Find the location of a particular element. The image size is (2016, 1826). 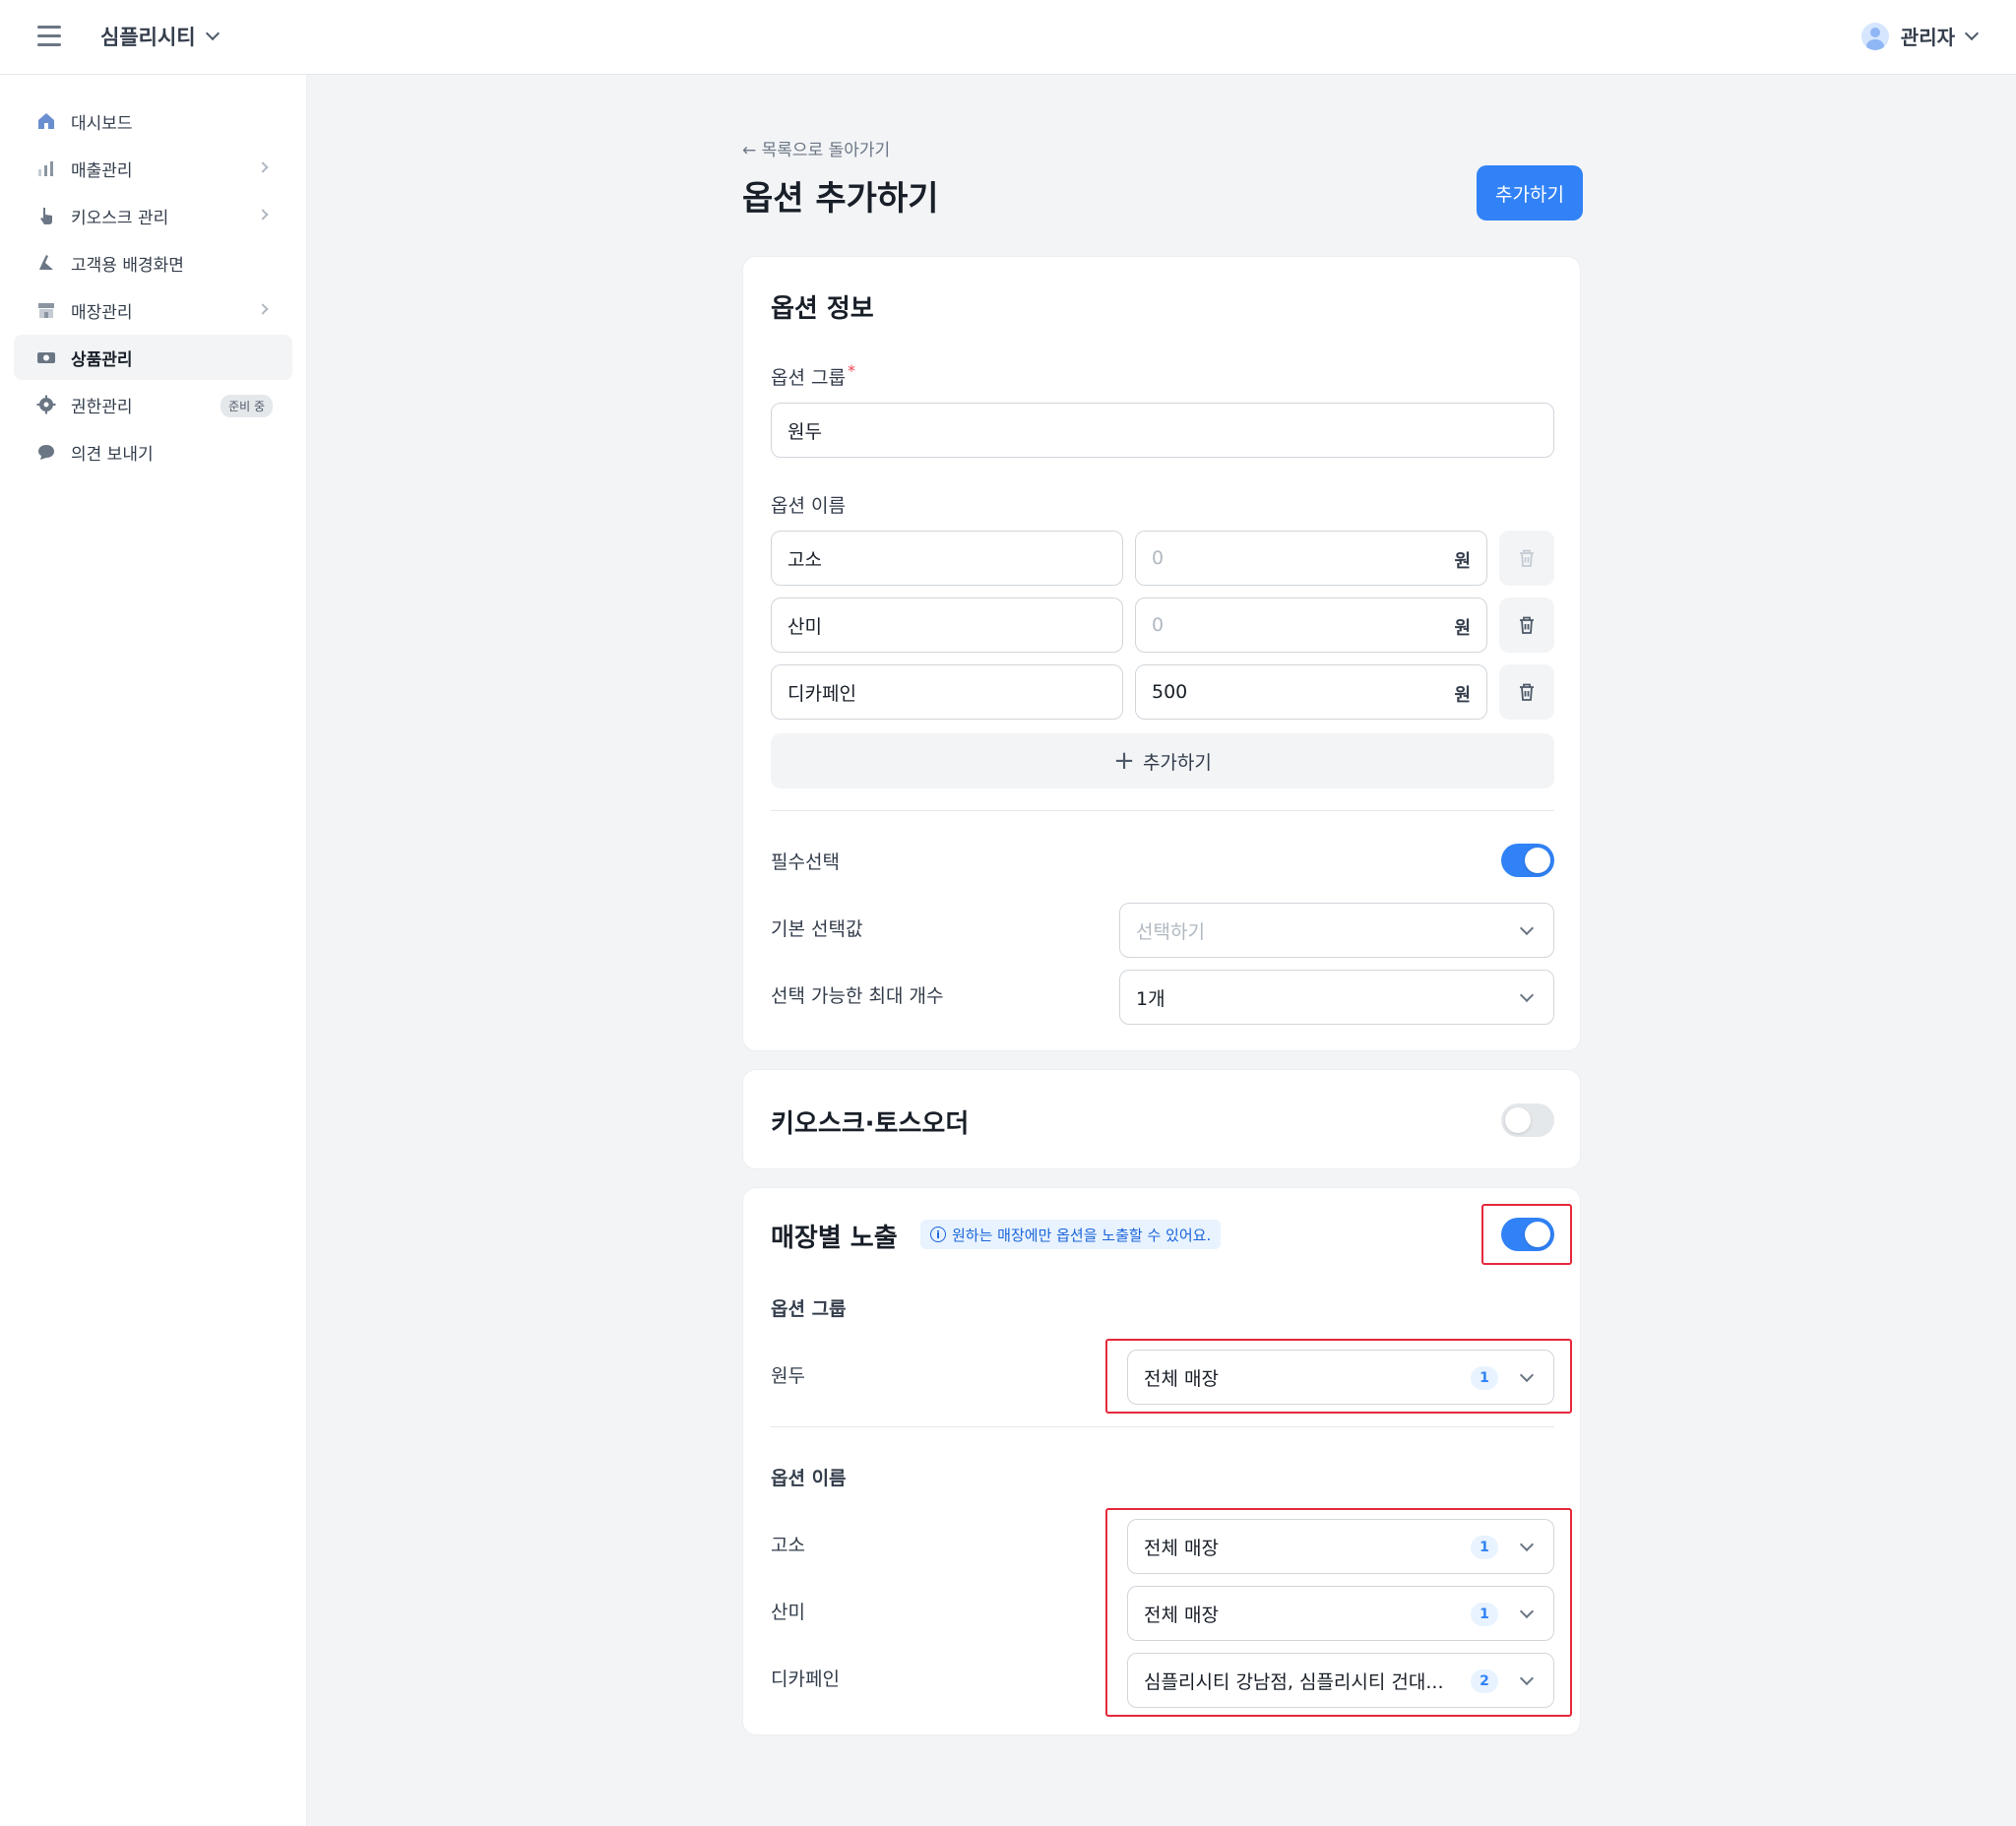

max-count-select: 1개 is located at coordinates (1336, 997).